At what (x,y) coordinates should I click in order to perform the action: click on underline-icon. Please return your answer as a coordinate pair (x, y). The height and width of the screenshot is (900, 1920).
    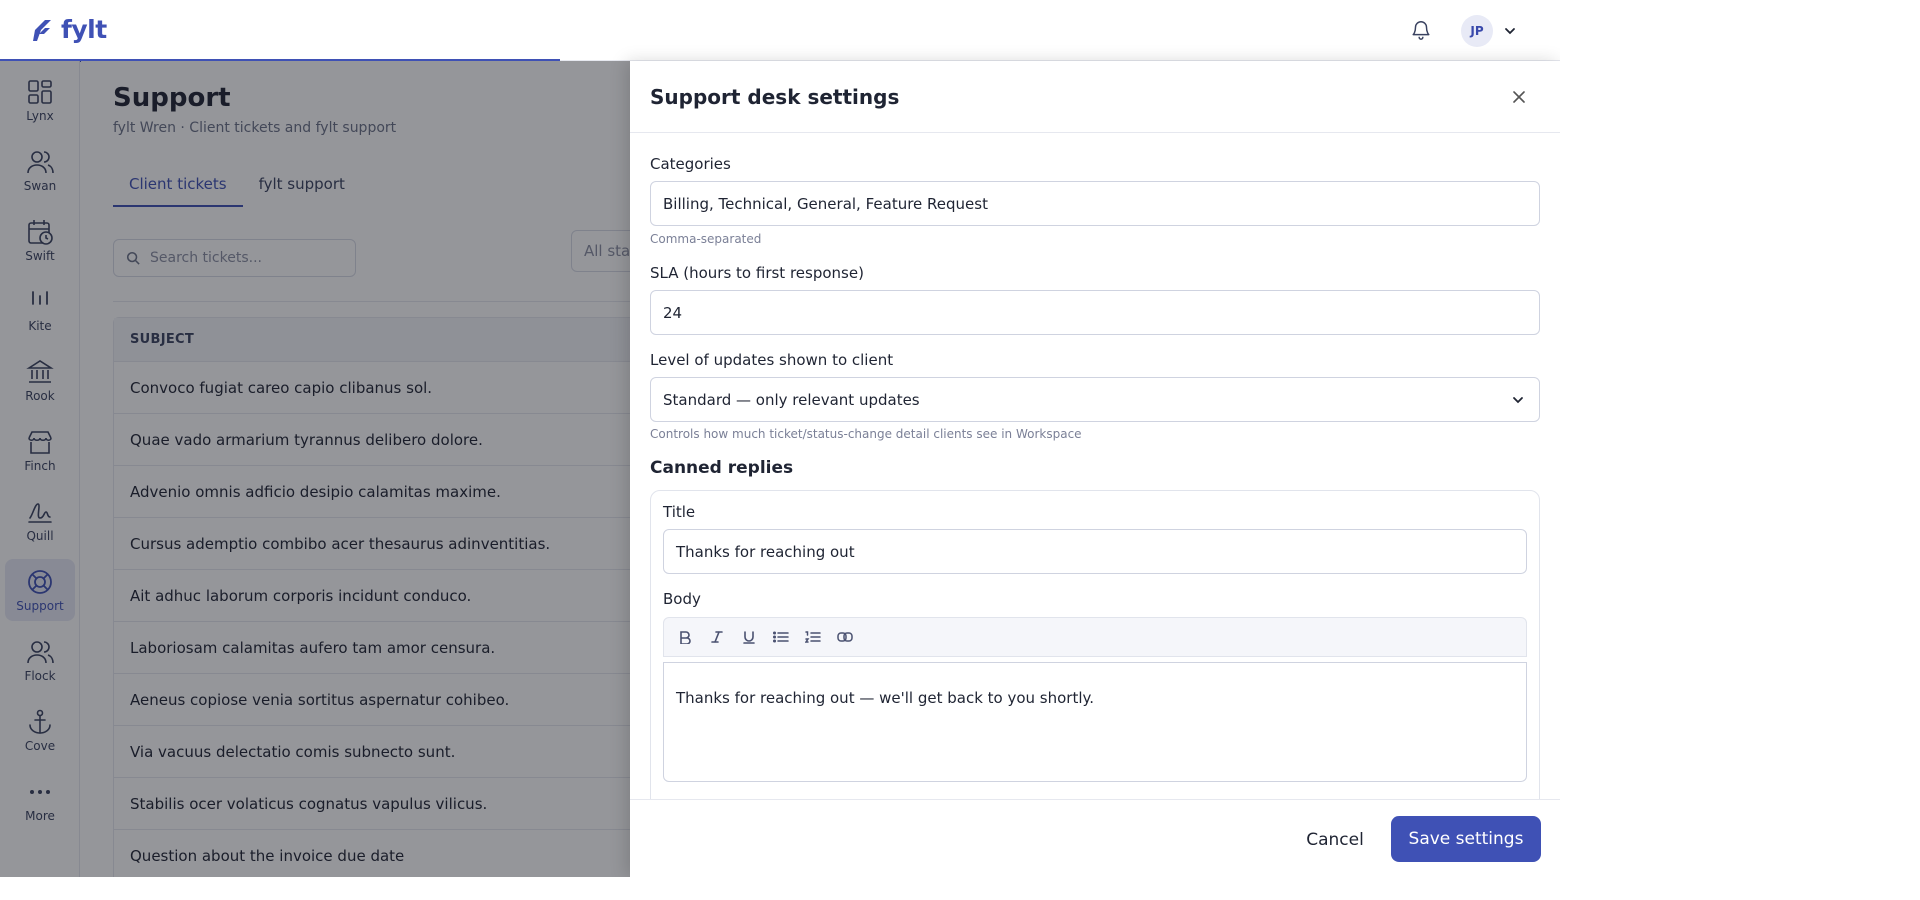
    Looking at the image, I should click on (749, 637).